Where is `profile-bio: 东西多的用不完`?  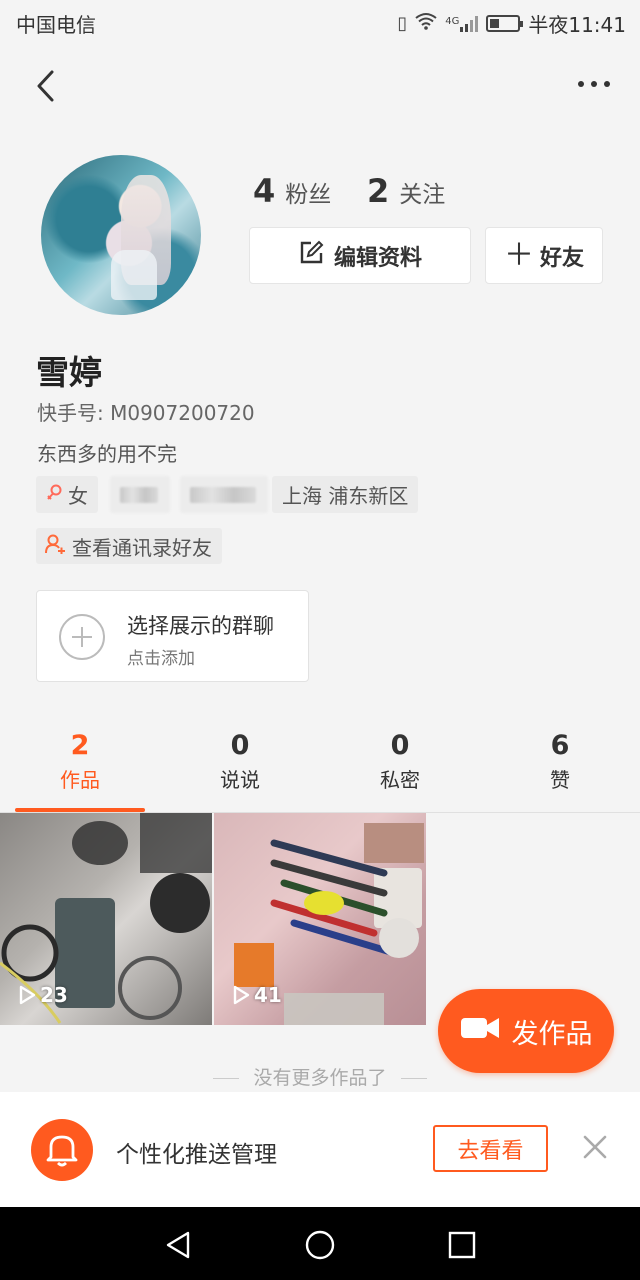
profile-bio: 东西多的用不完 is located at coordinates (107, 454).